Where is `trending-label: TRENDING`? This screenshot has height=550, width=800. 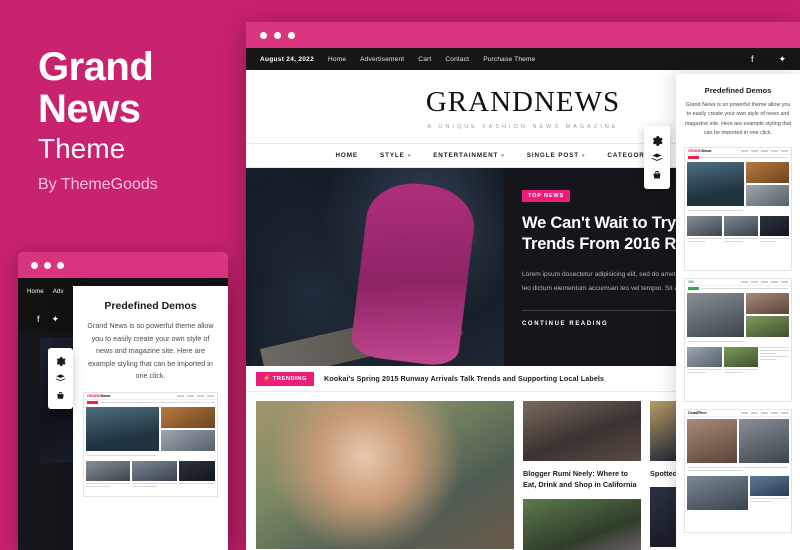
trending-label: TRENDING is located at coordinates (289, 378).